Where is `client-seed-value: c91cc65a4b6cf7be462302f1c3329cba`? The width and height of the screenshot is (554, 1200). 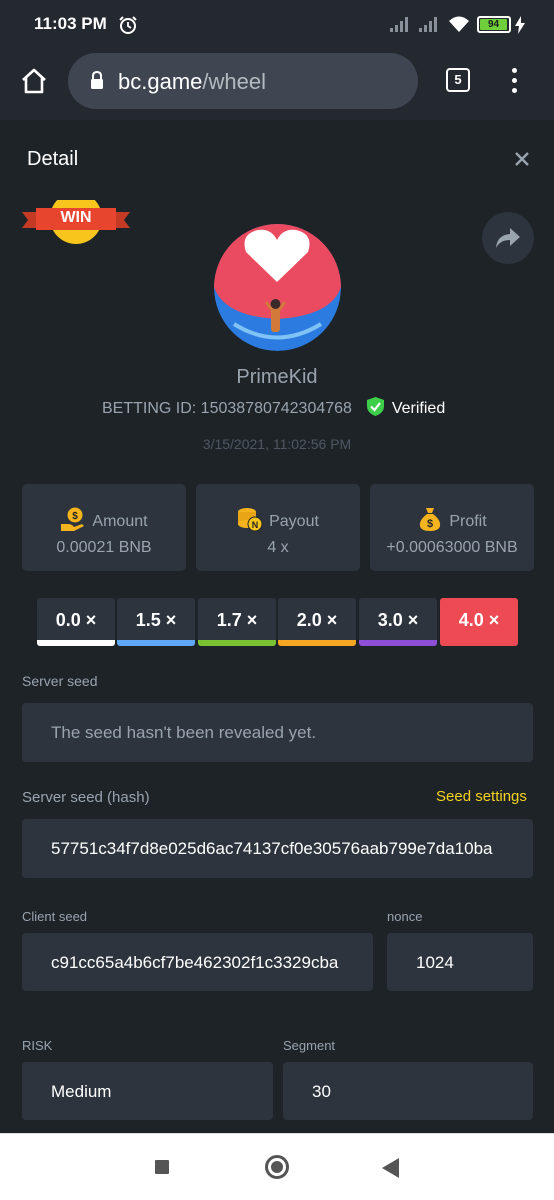 client-seed-value: c91cc65a4b6cf7be462302f1c3329cba is located at coordinates (195, 962).